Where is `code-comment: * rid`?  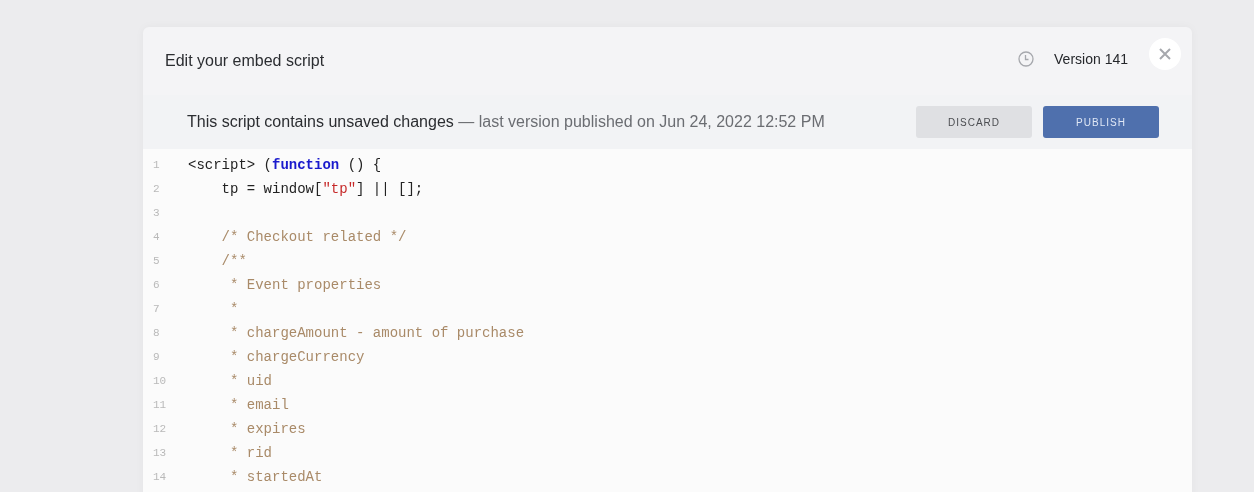
code-comment: * rid is located at coordinates (250, 453).